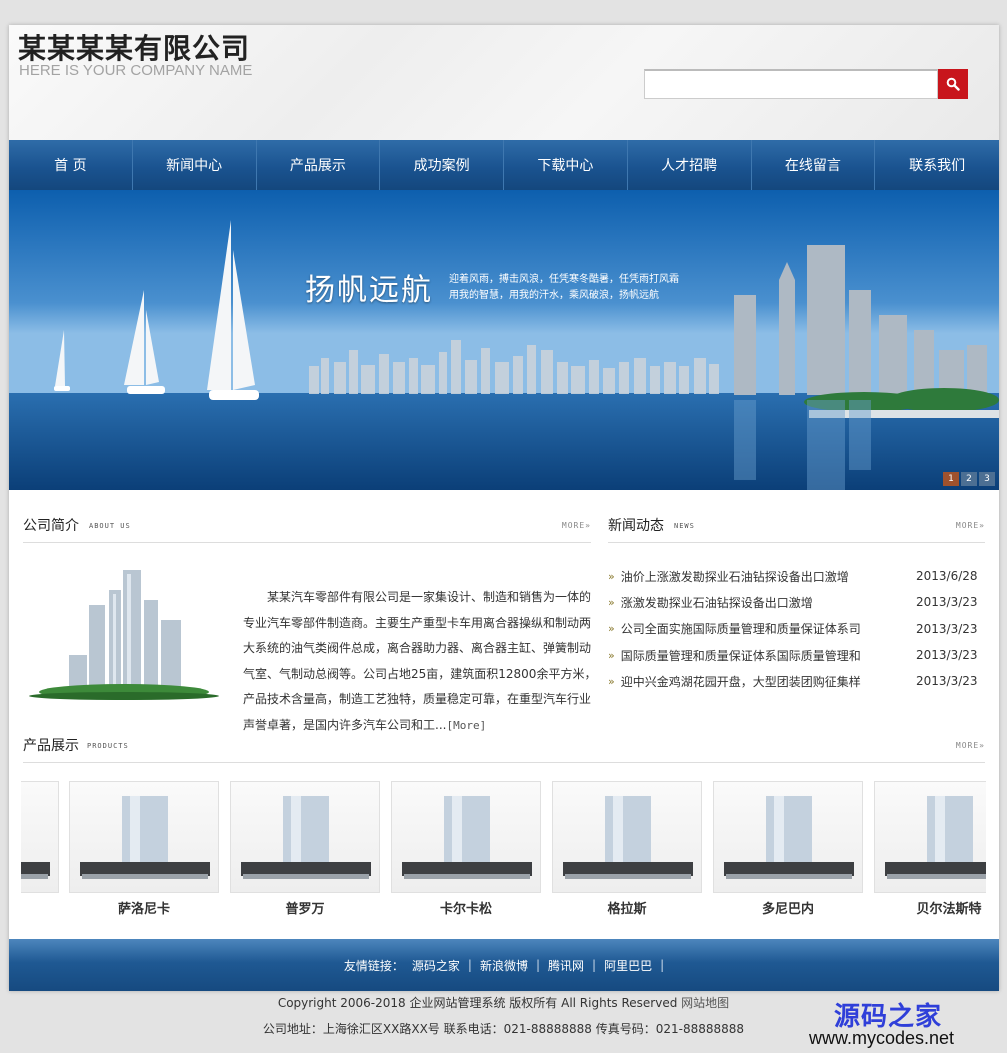  What do you see at coordinates (373, 965) in the screenshot?
I see `friend-links-label: 友情链接：` at bounding box center [373, 965].